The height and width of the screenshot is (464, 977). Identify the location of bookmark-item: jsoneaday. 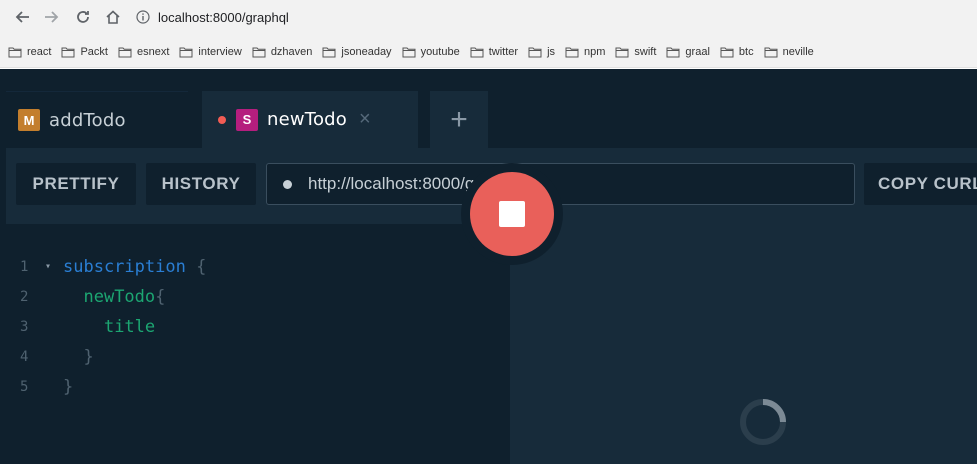
(357, 51).